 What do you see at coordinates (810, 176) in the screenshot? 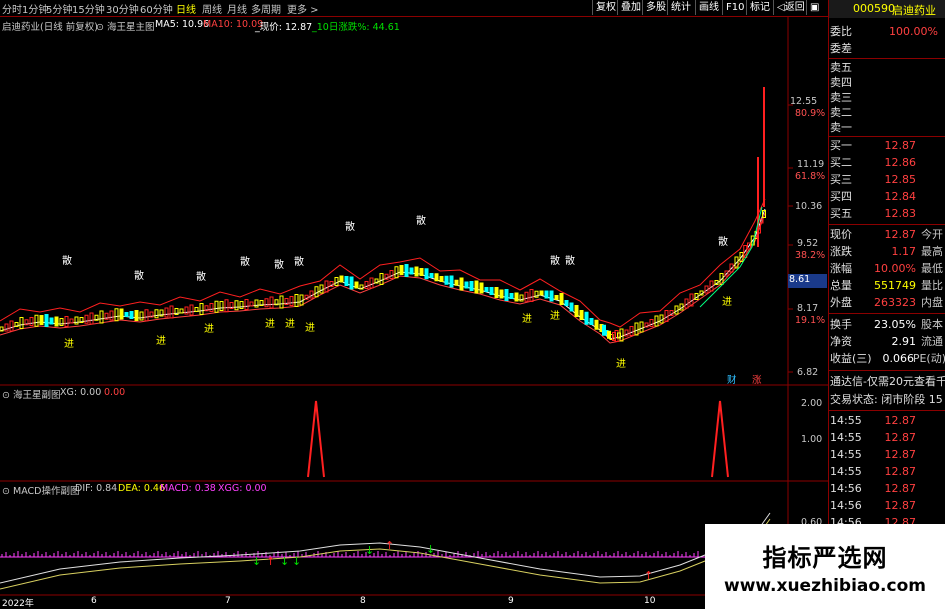
I see `y-axis-pct-label: 61.8%` at bounding box center [810, 176].